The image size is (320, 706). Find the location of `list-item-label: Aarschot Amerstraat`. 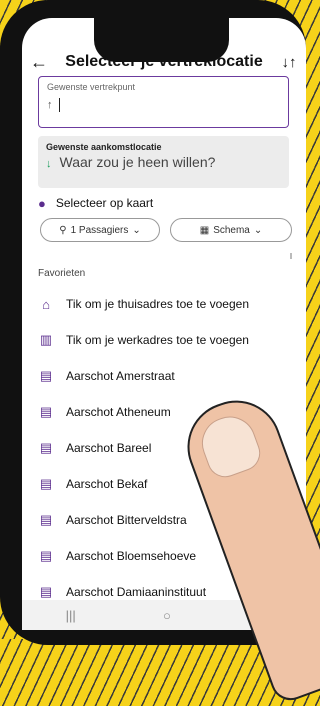

list-item-label: Aarschot Amerstraat is located at coordinates (120, 376).